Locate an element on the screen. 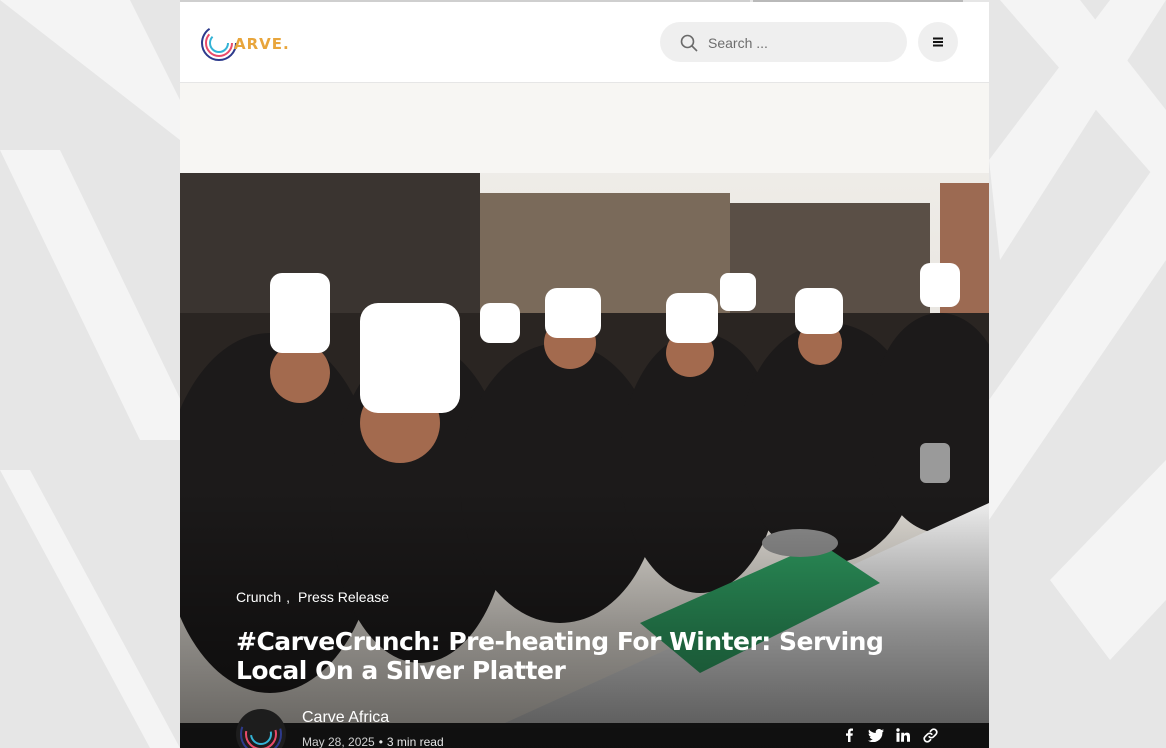  avatar is located at coordinates (261, 728).